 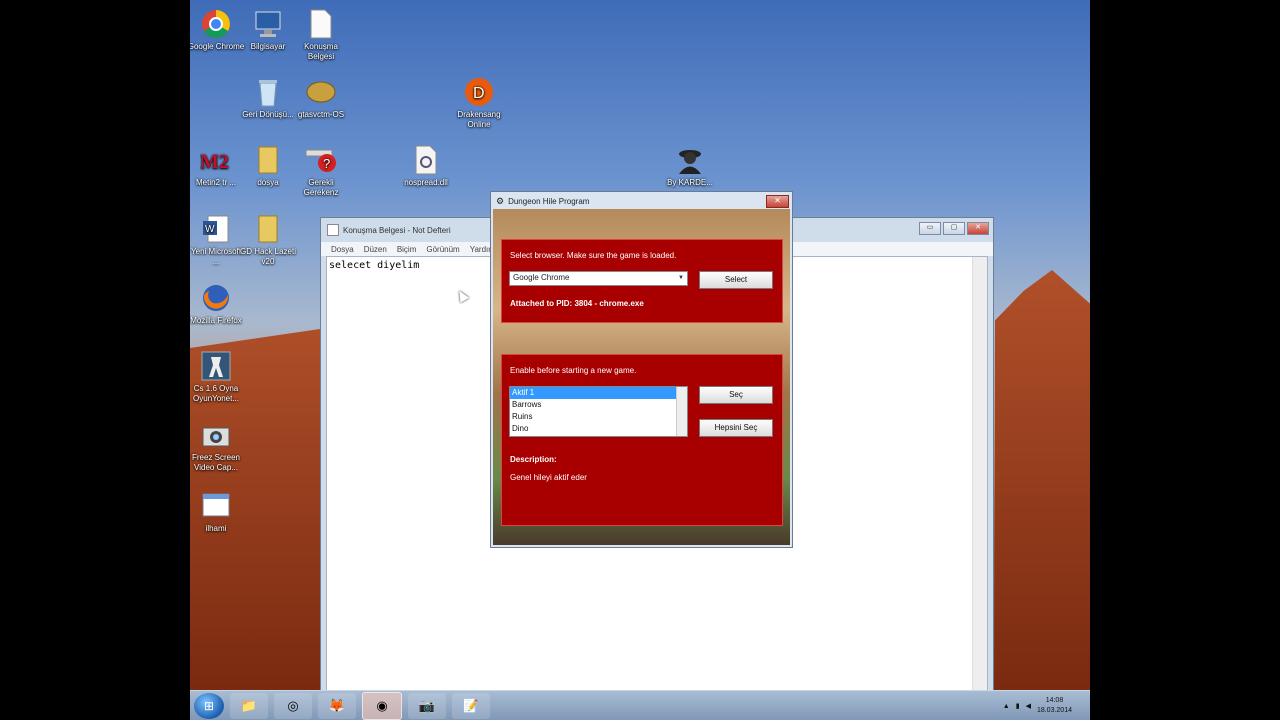 I want to click on taskbar-camera: 📷, so click(x=427, y=706).